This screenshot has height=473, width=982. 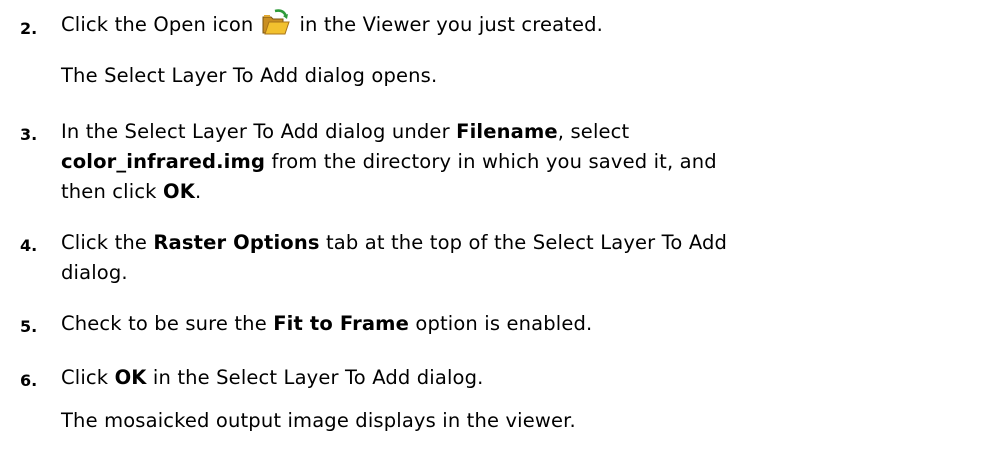 What do you see at coordinates (198, 191) in the screenshot?
I see `step-text: .` at bounding box center [198, 191].